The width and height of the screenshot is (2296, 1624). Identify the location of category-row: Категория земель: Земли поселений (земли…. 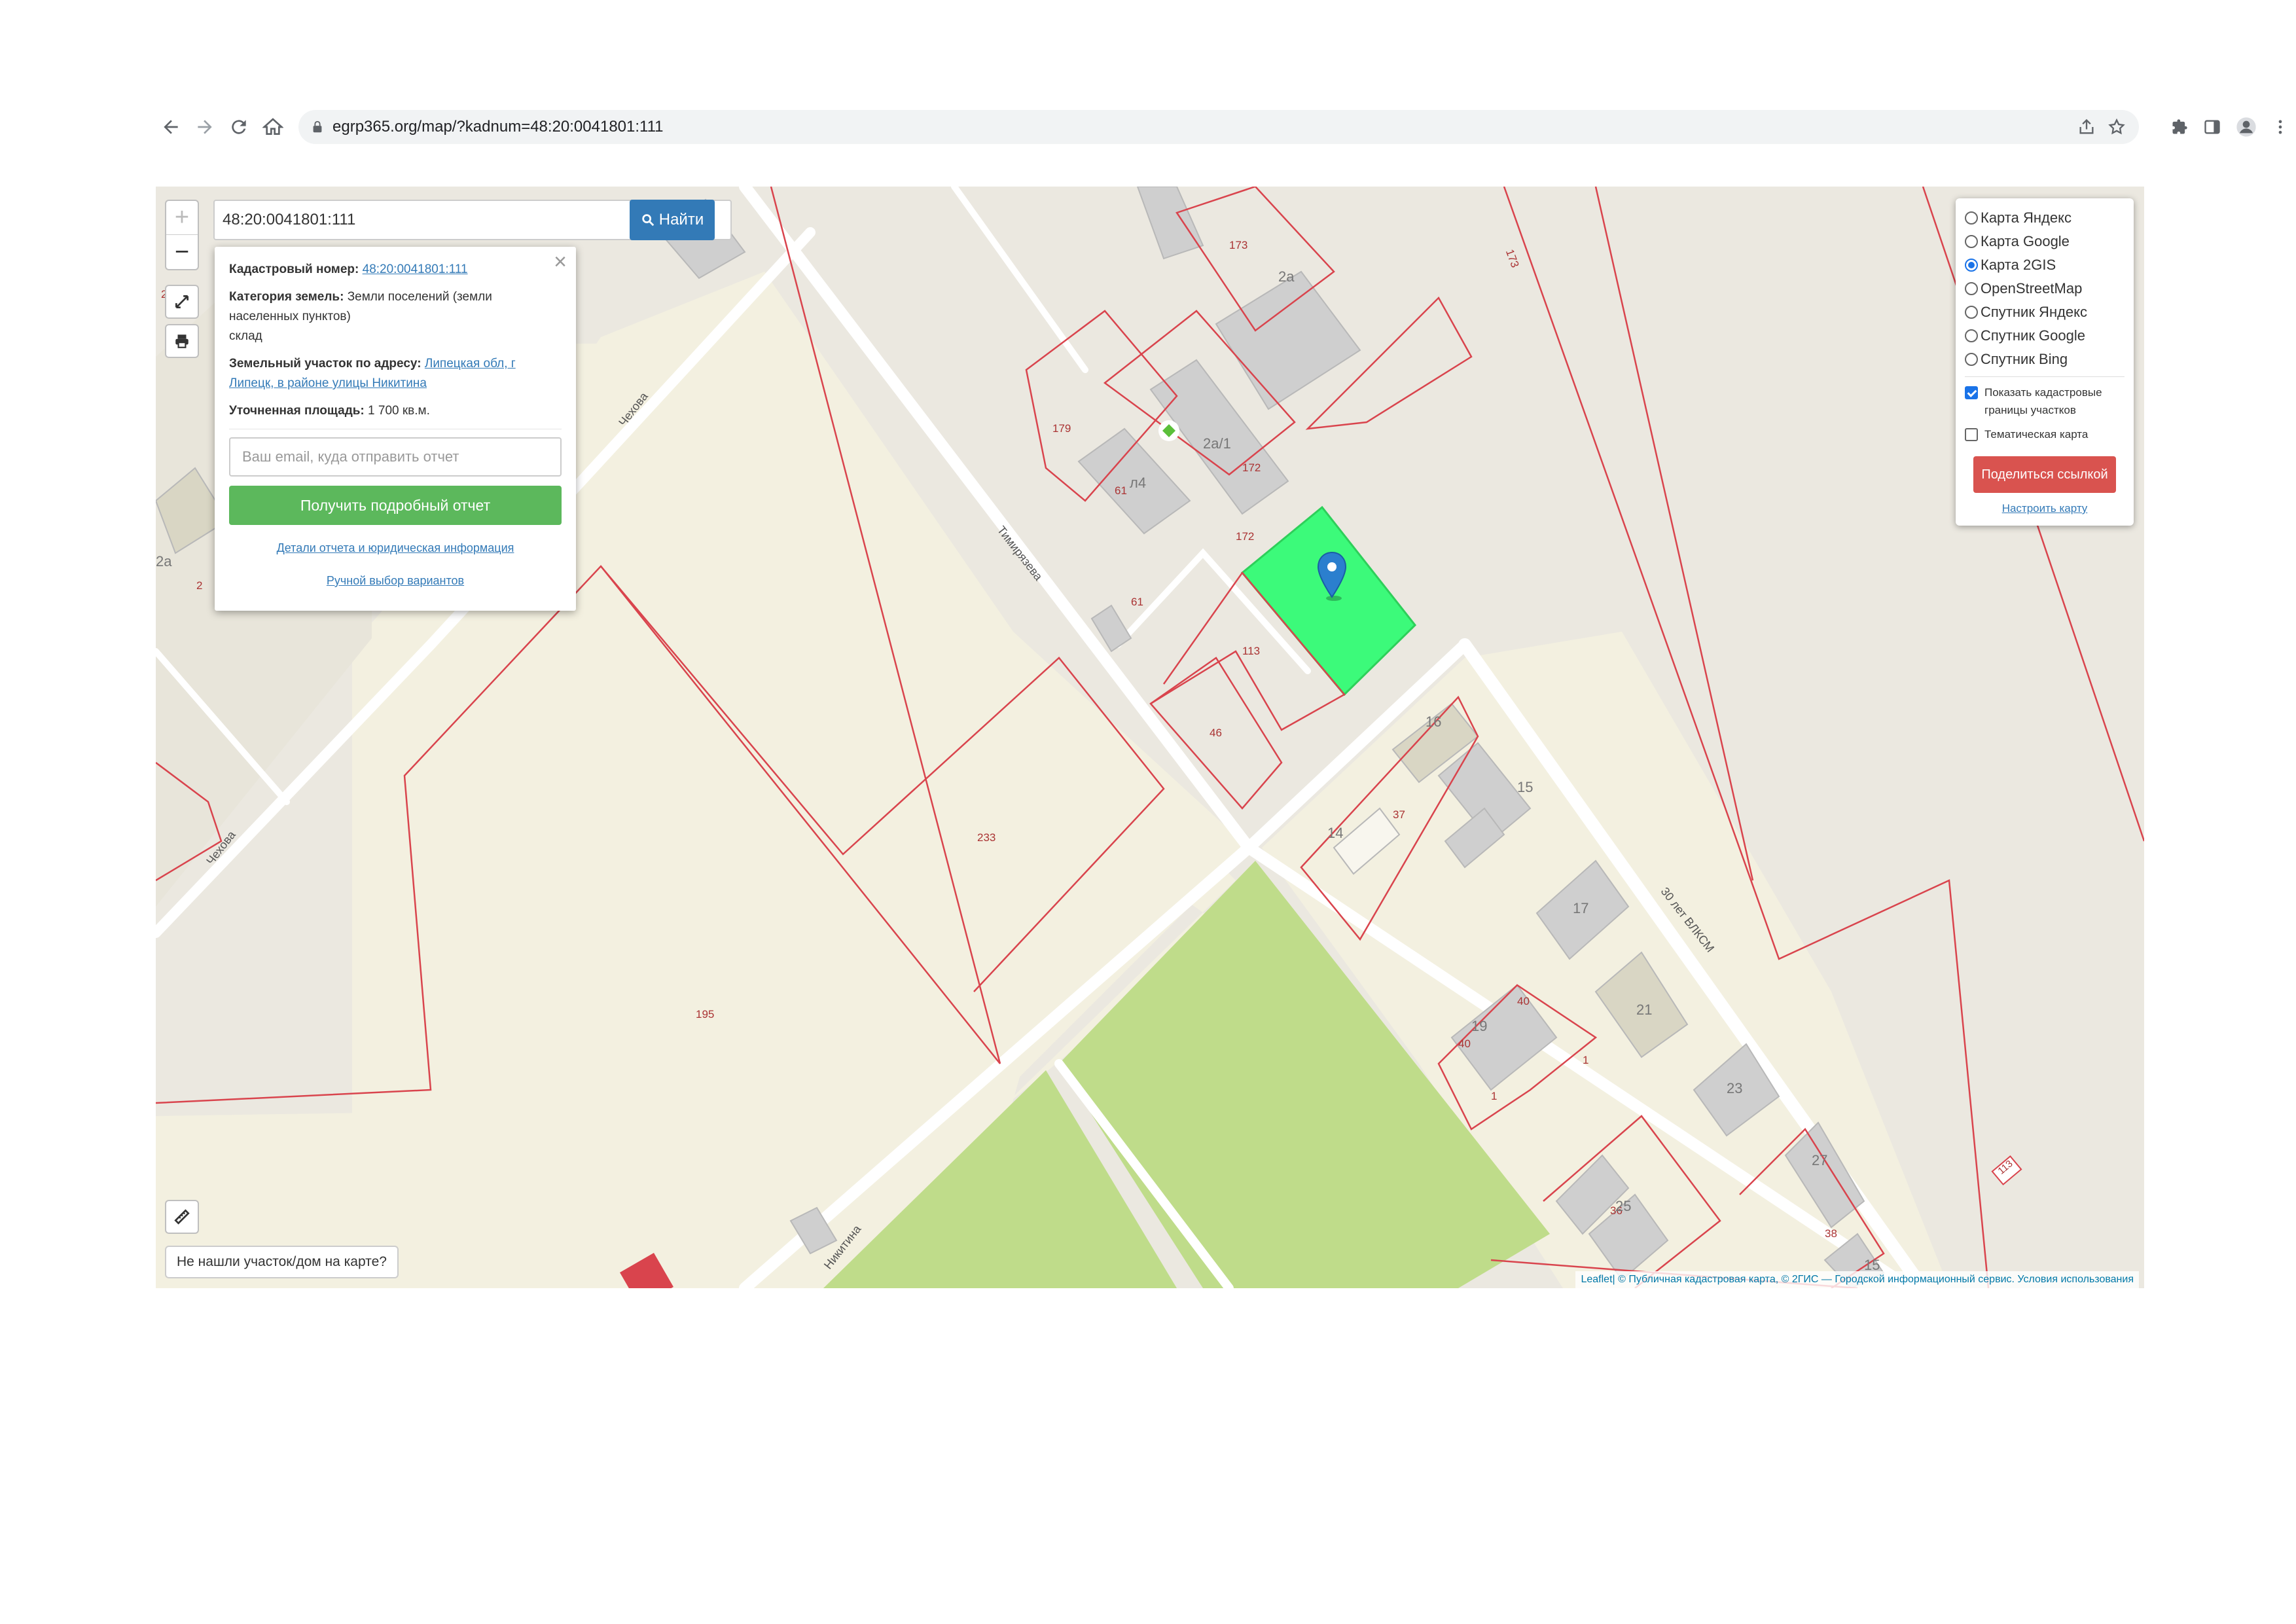
(395, 316).